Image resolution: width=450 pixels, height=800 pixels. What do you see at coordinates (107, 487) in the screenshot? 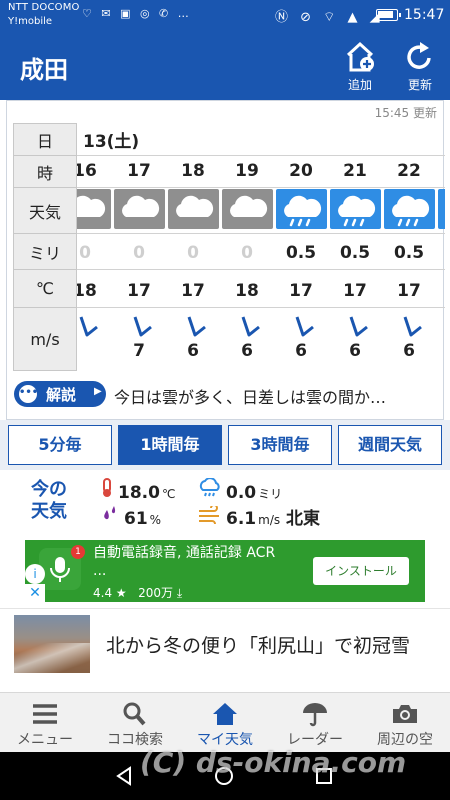
I see `thermometer-icon` at bounding box center [107, 487].